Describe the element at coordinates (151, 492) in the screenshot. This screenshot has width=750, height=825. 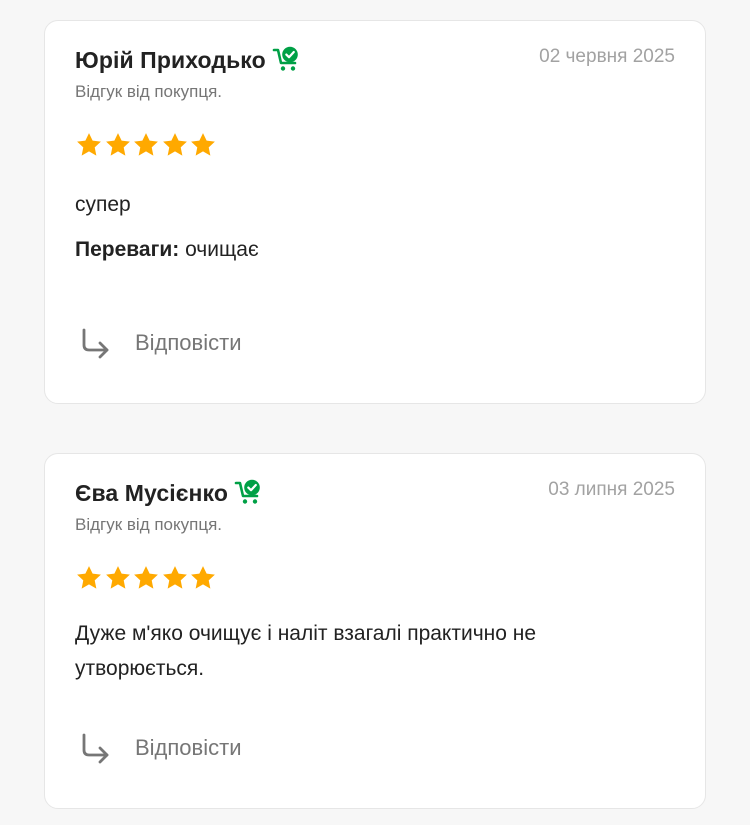
I see `author-name: Єва Мусієнко` at that location.